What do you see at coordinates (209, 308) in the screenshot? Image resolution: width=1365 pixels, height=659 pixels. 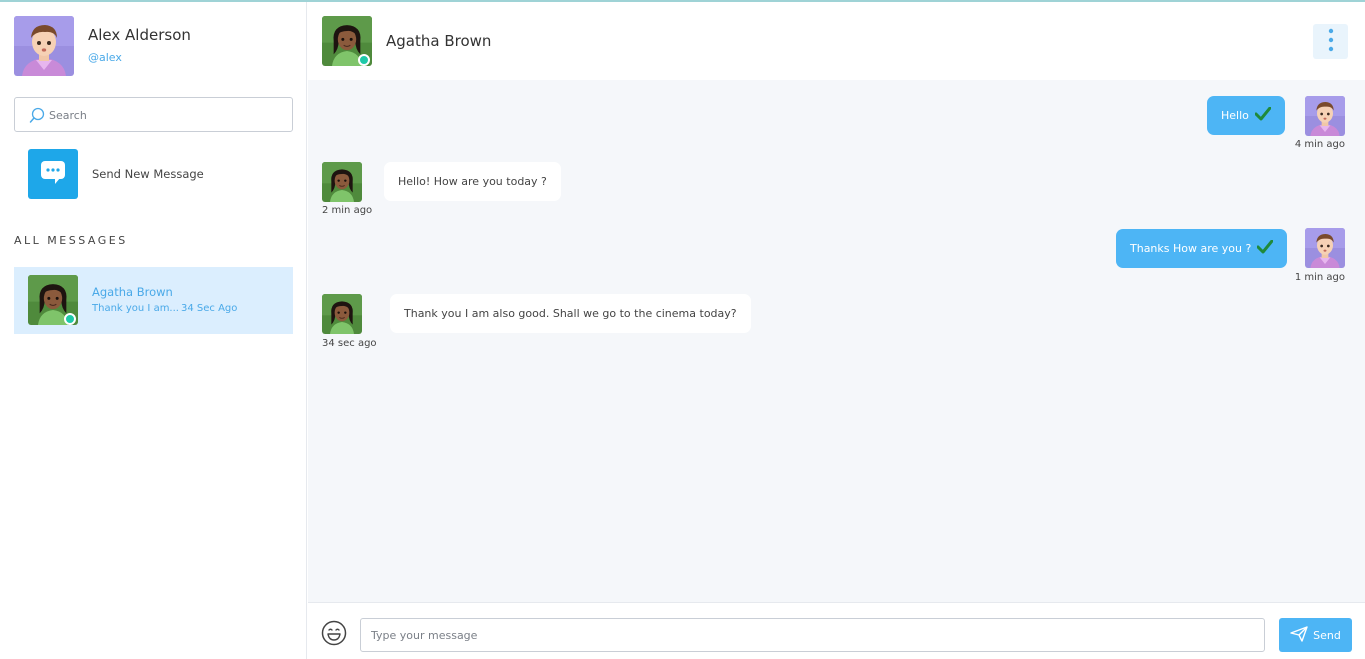 I see `conversation-time: 34 Sec Ago` at bounding box center [209, 308].